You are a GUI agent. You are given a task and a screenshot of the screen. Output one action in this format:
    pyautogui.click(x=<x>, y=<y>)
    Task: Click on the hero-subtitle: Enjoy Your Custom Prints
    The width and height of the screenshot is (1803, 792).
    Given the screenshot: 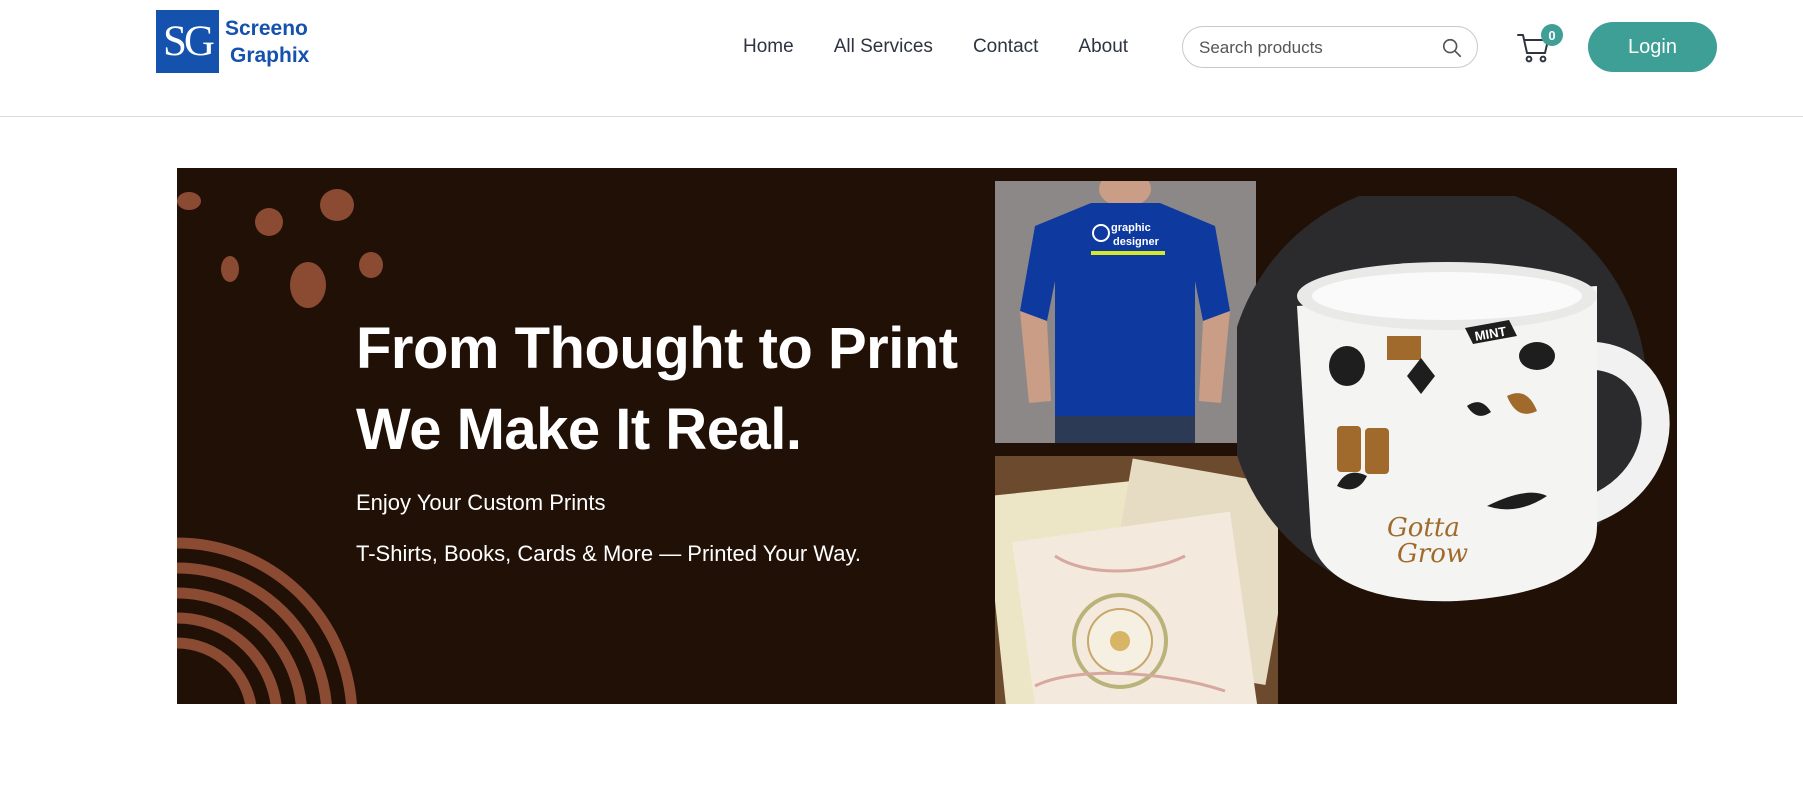 What is the action you would take?
    pyautogui.click(x=481, y=502)
    